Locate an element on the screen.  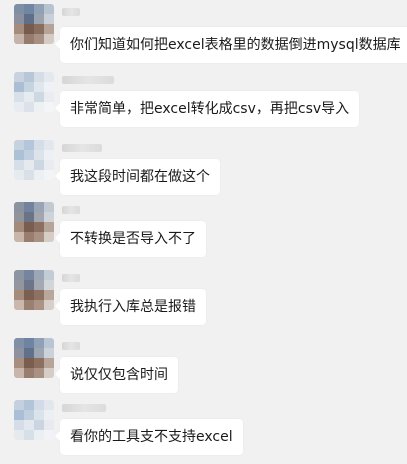
message-text: 说仅仅包含时间 is located at coordinates (119, 375).